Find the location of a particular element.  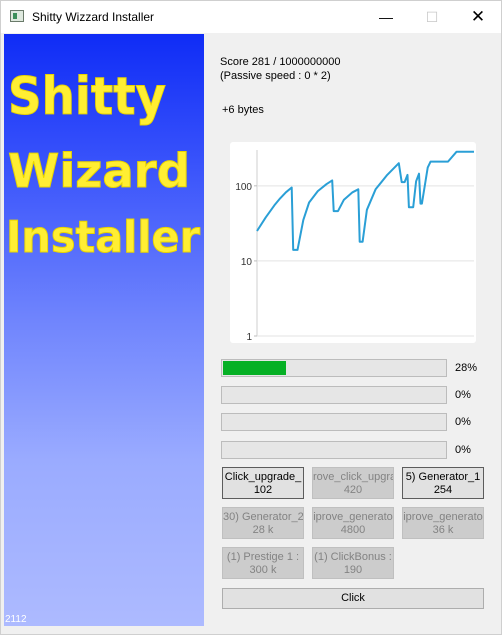

click-button: Click is located at coordinates (353, 598).